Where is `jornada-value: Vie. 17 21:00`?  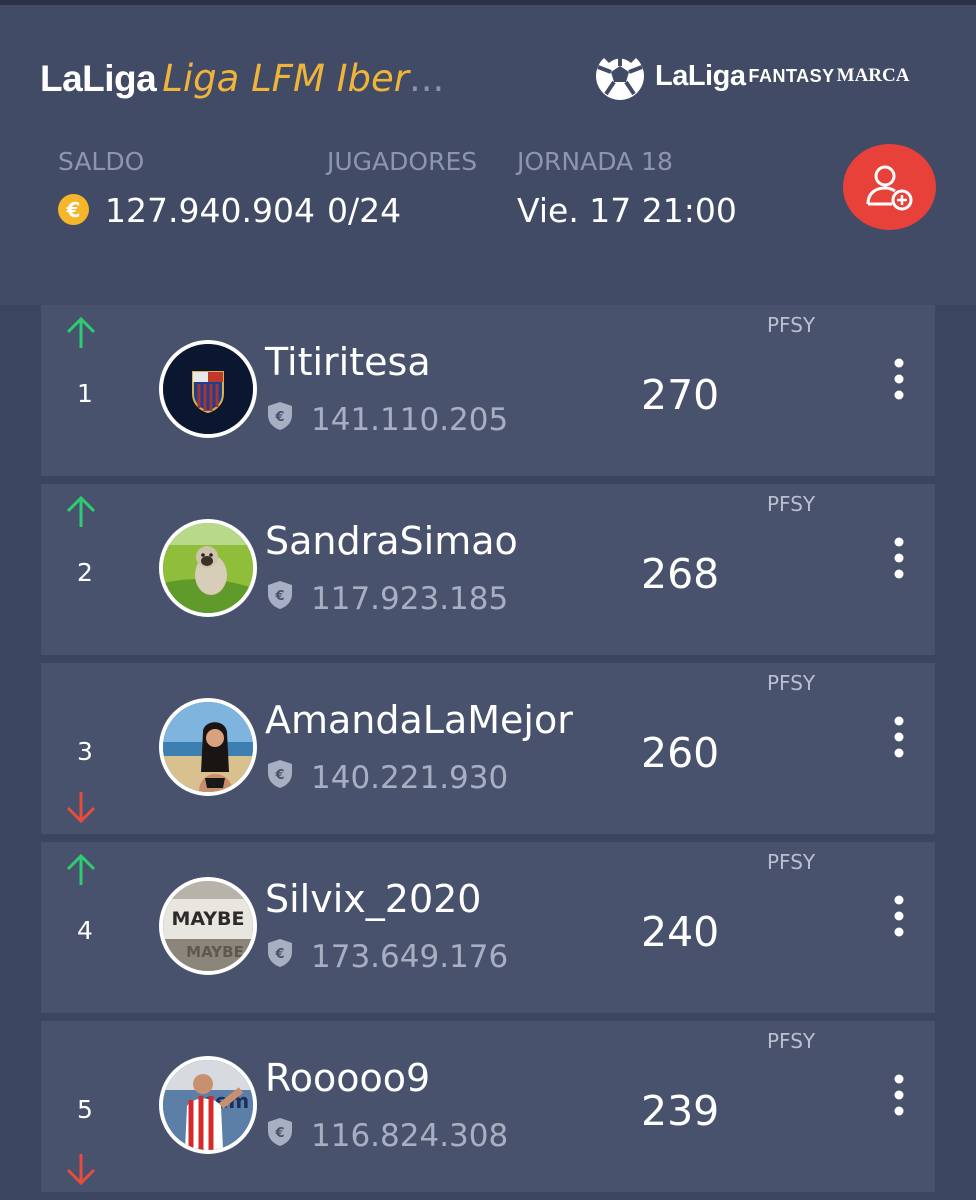 jornada-value: Vie. 17 21:00 is located at coordinates (627, 210).